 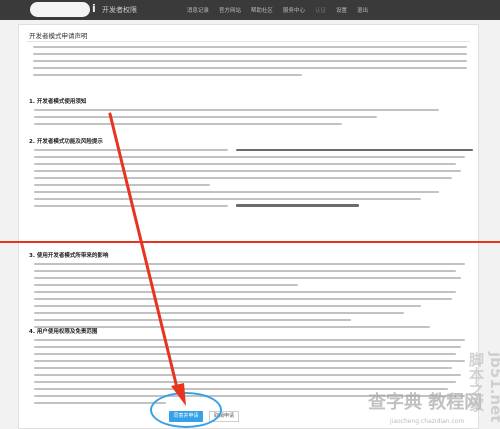 I want to click on annotation-line, so click(x=250, y=242).